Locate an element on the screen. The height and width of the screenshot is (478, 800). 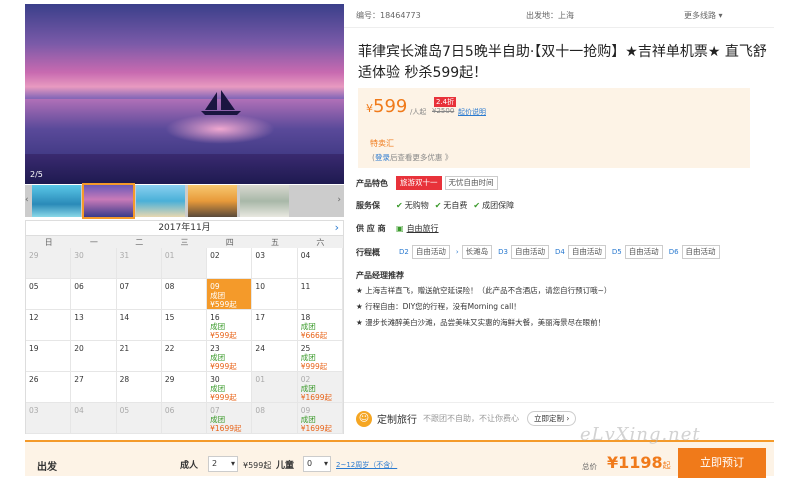
calendar-day: 30 is located at coordinates (94, 263).